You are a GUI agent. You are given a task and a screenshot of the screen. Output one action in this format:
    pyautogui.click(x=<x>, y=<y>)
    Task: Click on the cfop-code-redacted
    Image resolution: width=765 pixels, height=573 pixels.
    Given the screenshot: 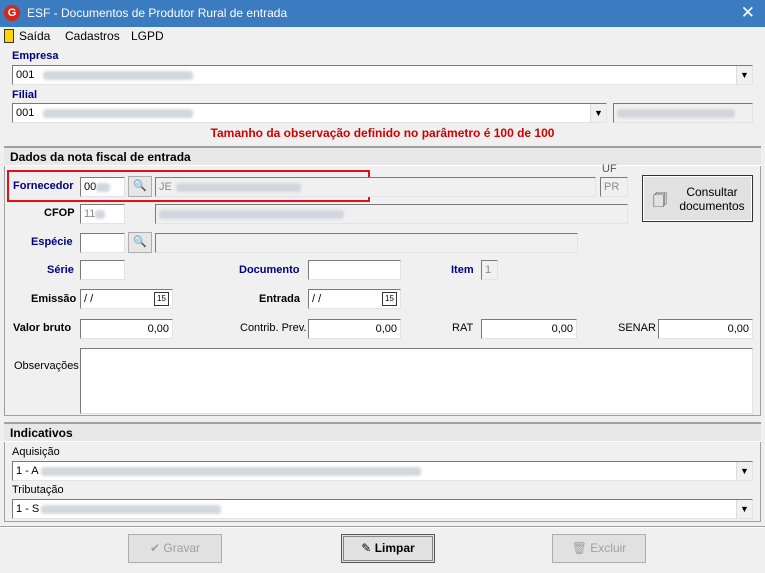 What is the action you would take?
    pyautogui.click(x=100, y=214)
    